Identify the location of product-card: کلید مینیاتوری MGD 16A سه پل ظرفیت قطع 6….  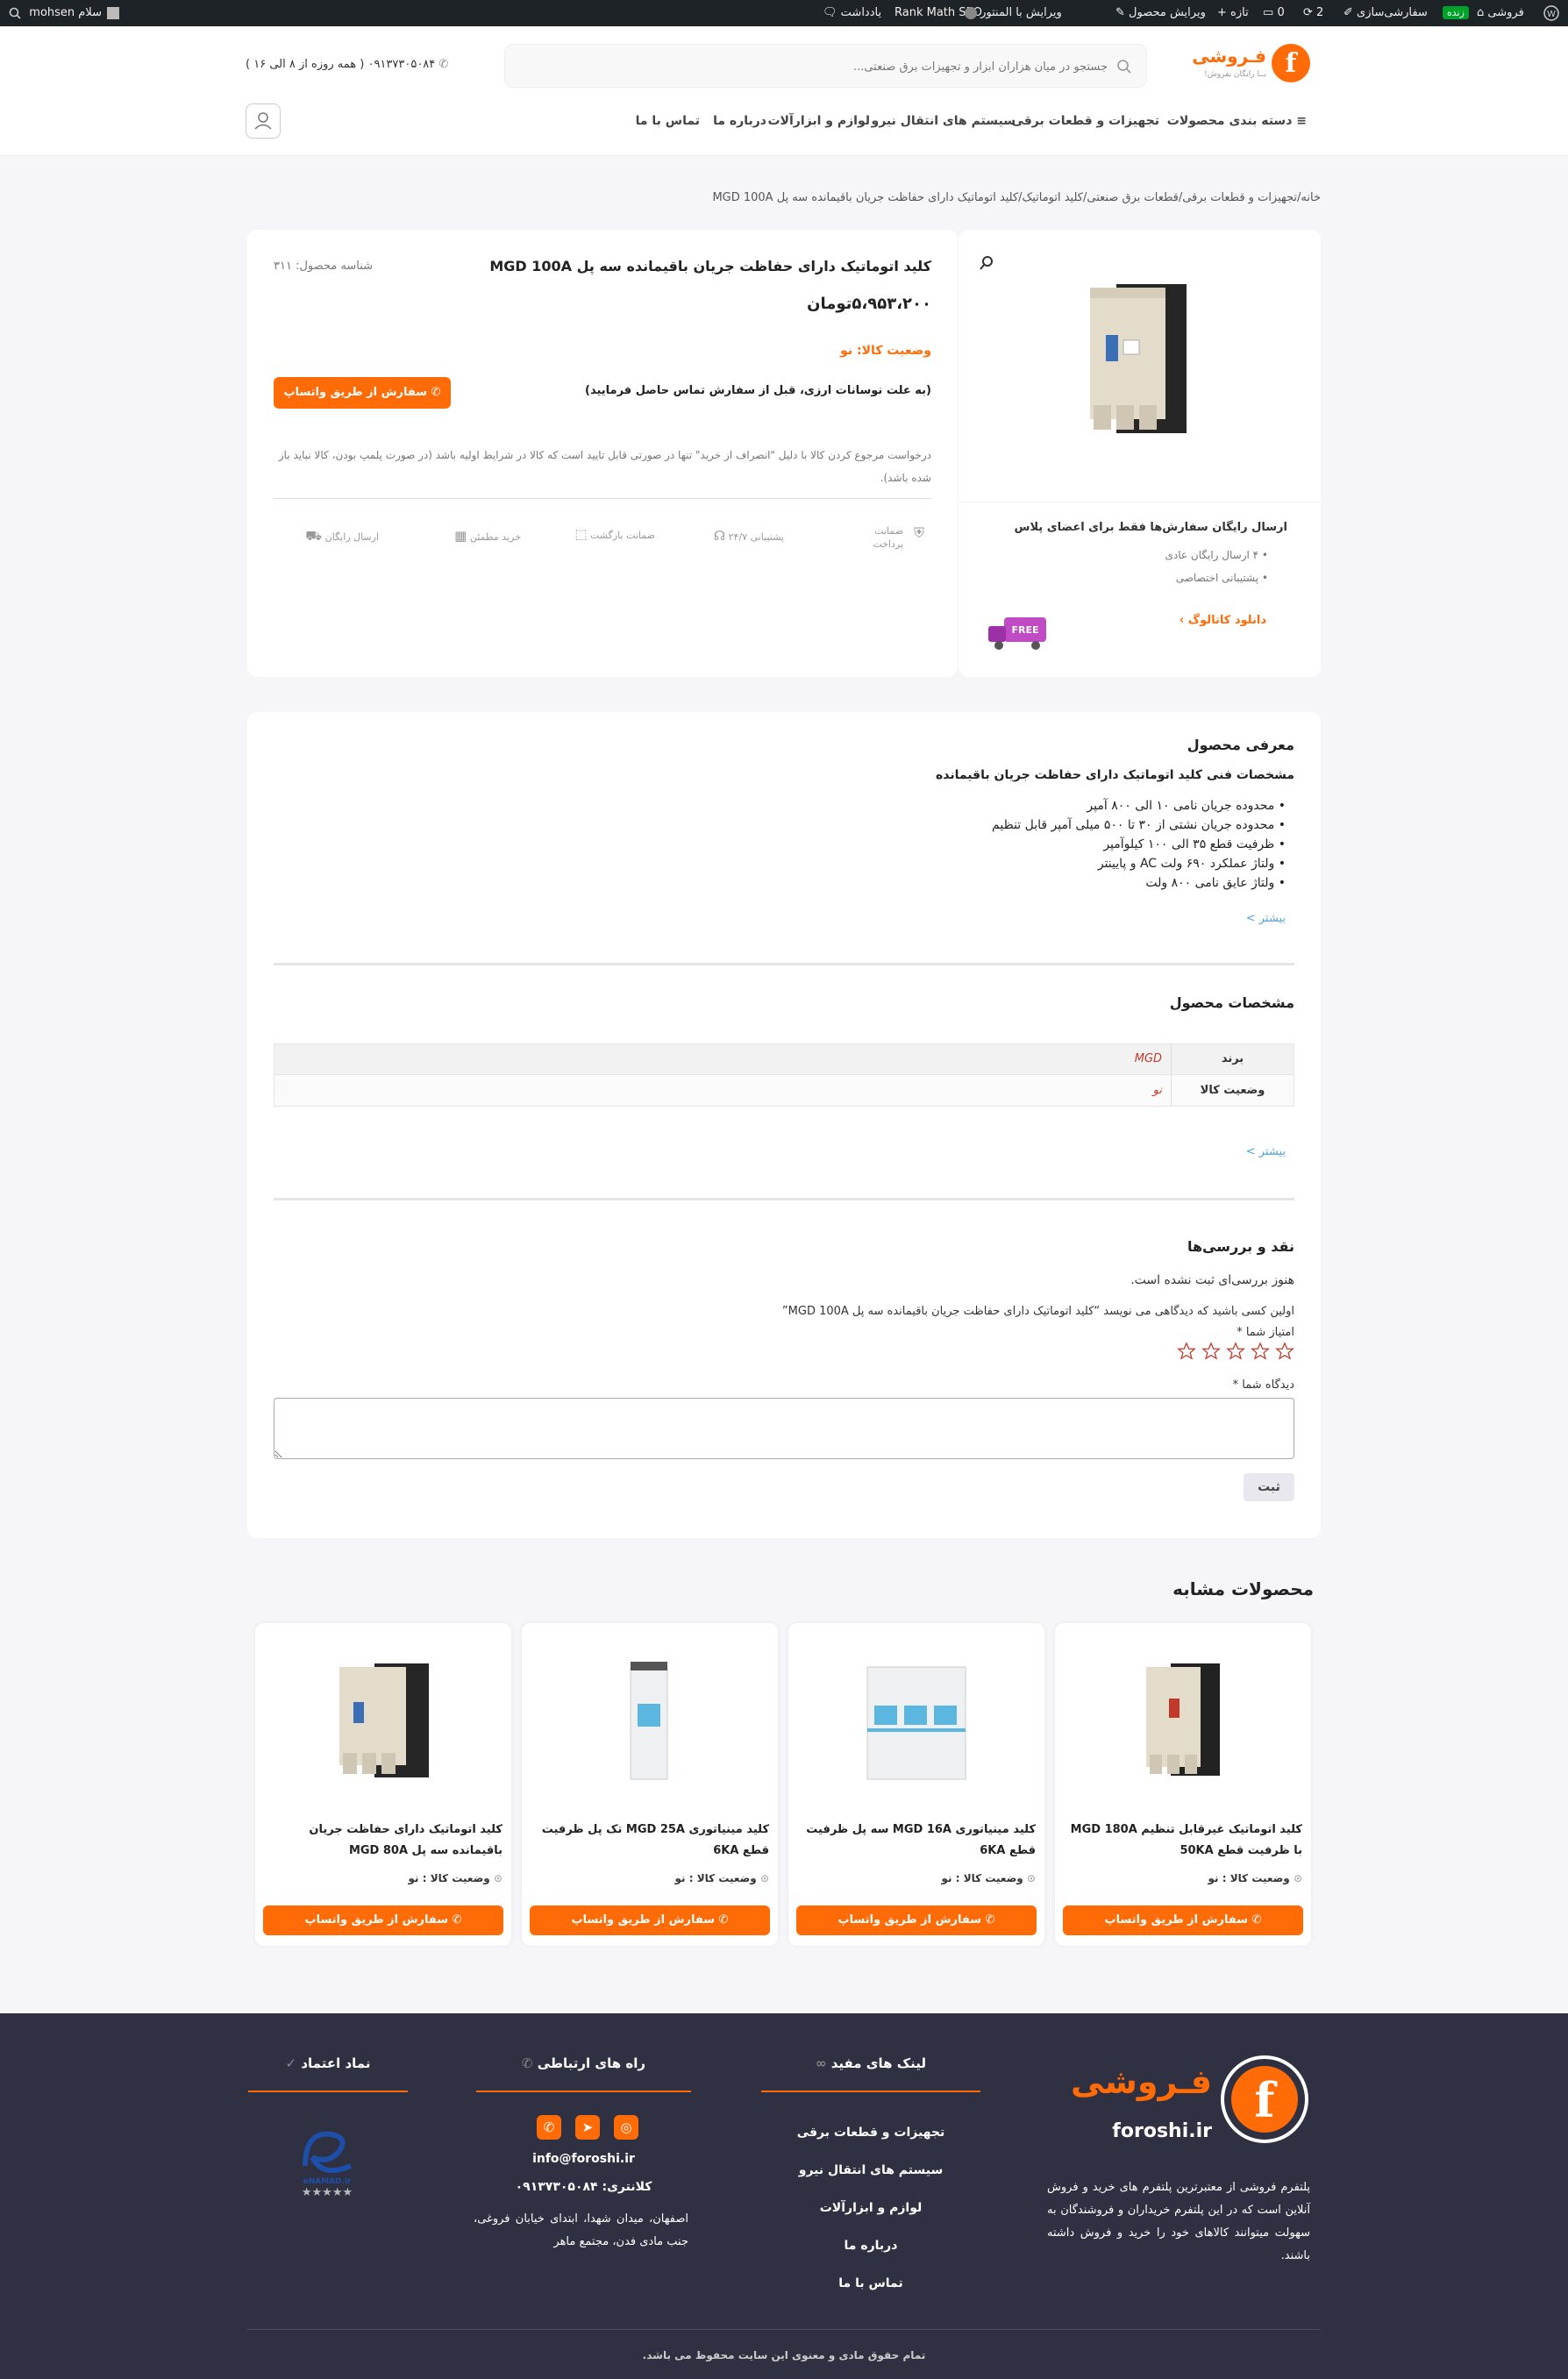
(916, 1784).